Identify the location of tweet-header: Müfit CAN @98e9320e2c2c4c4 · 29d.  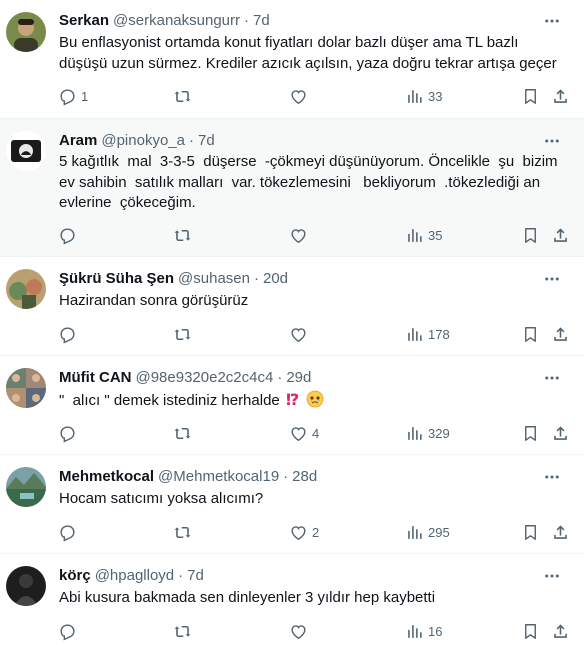
(296, 378).